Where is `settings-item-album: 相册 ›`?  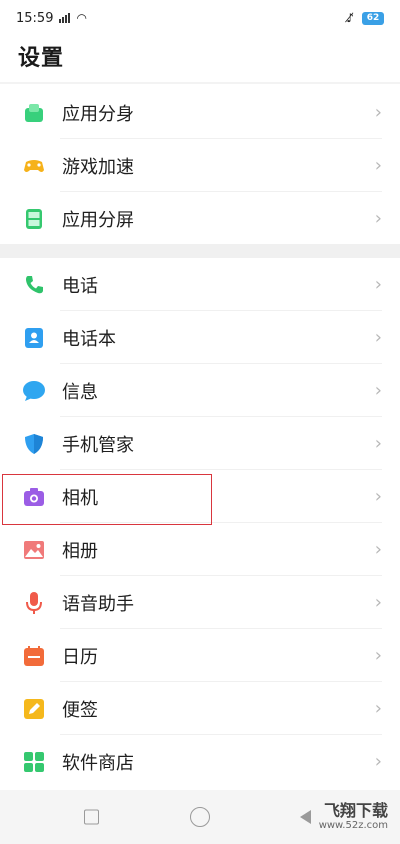
settings-item-album: 相册 › is located at coordinates (200, 549).